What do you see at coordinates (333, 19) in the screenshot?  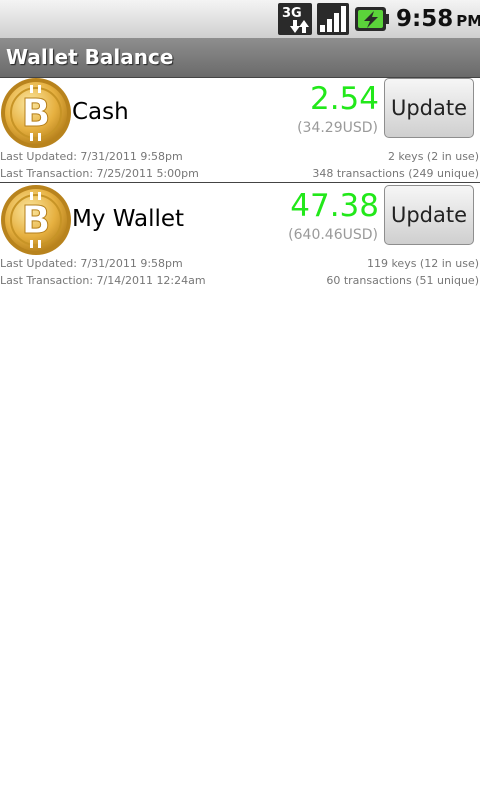 I see `signal-strength-icon` at bounding box center [333, 19].